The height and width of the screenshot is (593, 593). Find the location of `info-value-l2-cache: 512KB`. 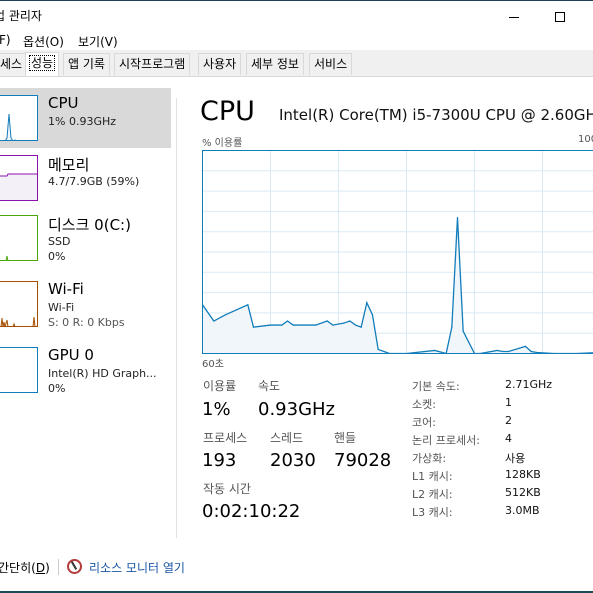

info-value-l2-cache: 512KB is located at coordinates (523, 492).